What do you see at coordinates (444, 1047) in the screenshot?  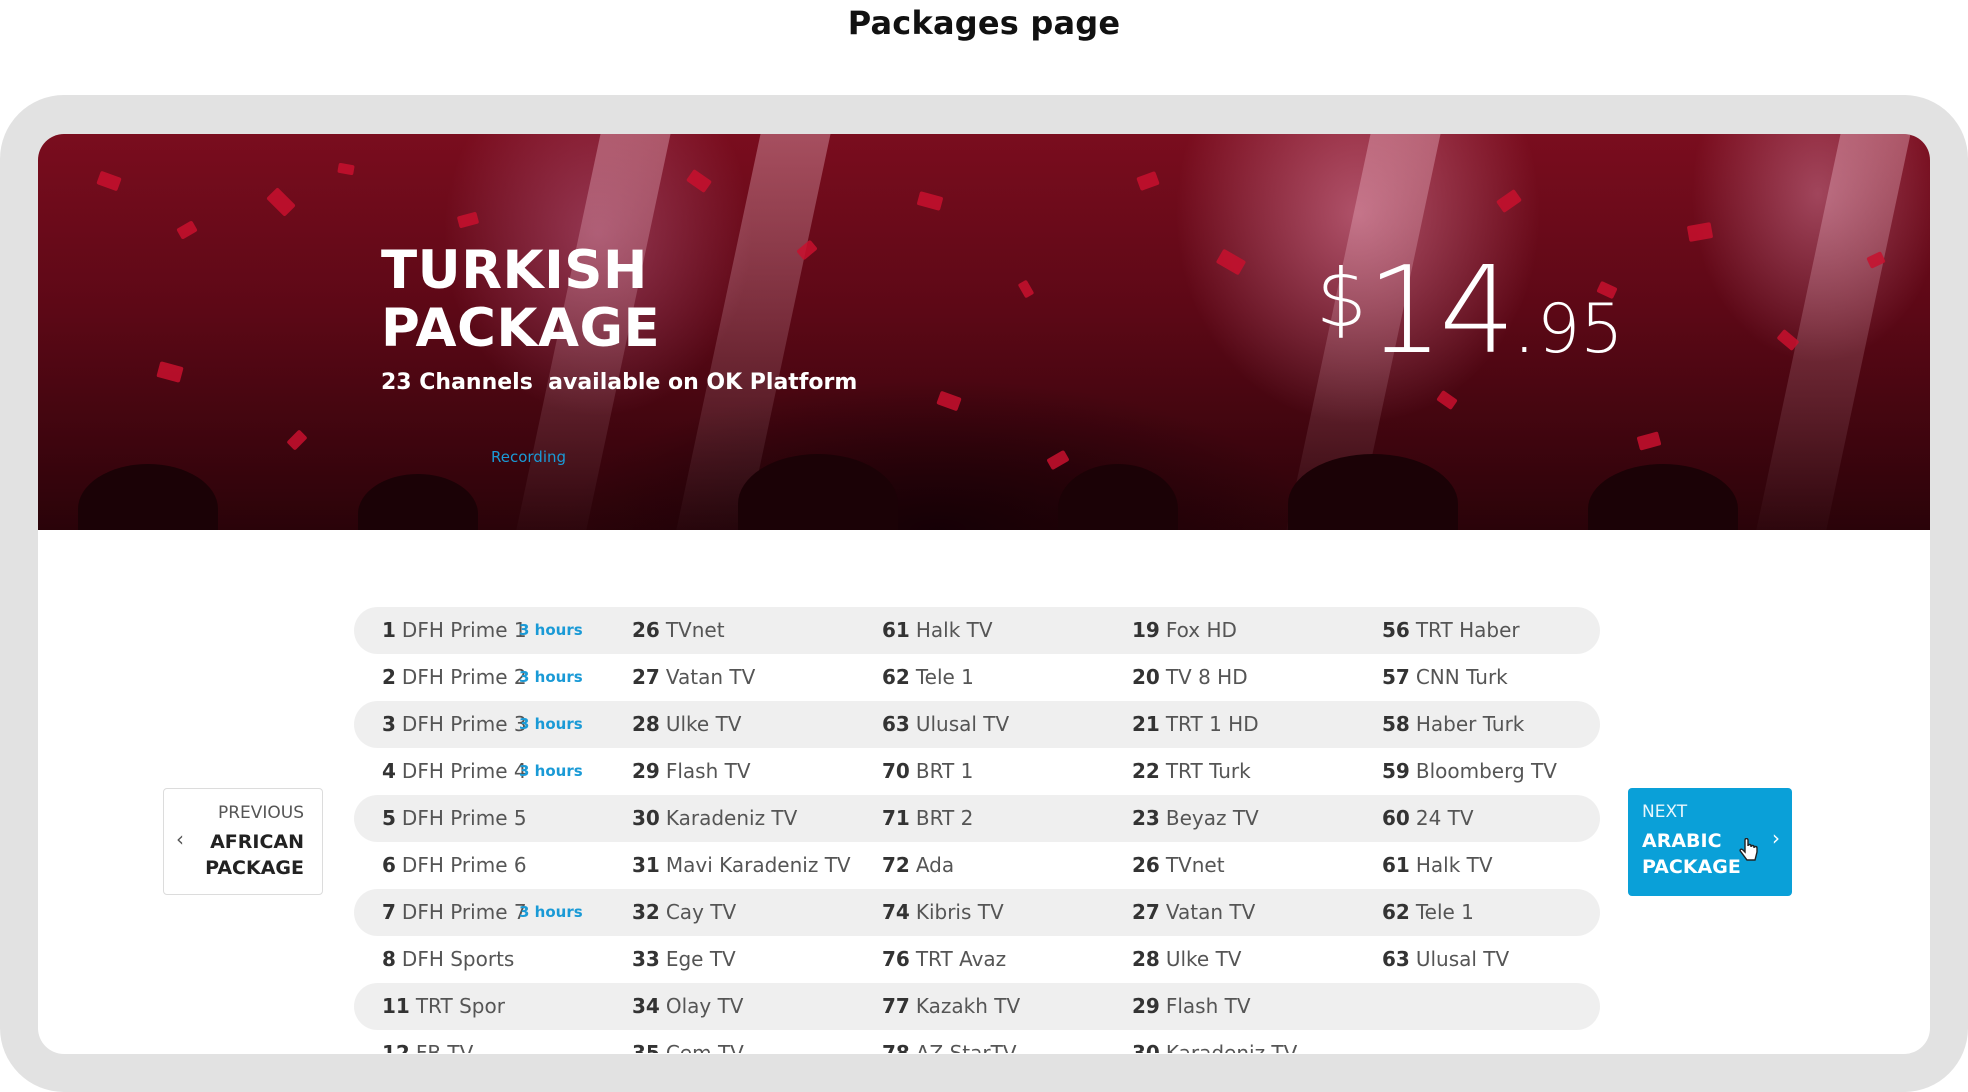 I see `channel-name: FB TV` at bounding box center [444, 1047].